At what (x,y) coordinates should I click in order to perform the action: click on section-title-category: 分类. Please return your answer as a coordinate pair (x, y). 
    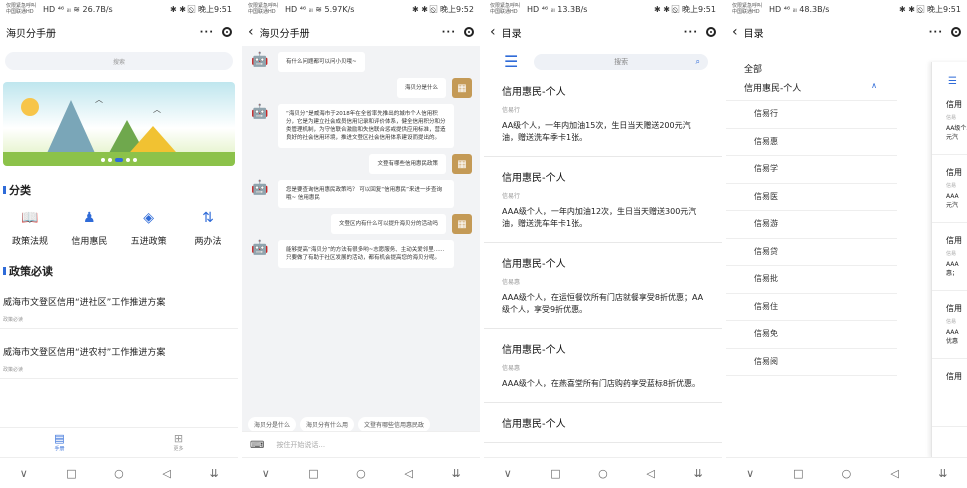
    Looking at the image, I should click on (120, 190).